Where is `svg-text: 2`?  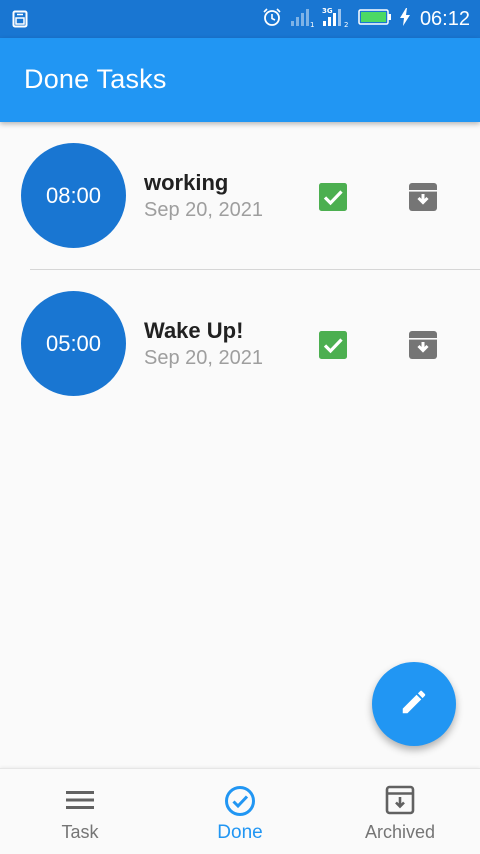
svg-text: 2 is located at coordinates (346, 24).